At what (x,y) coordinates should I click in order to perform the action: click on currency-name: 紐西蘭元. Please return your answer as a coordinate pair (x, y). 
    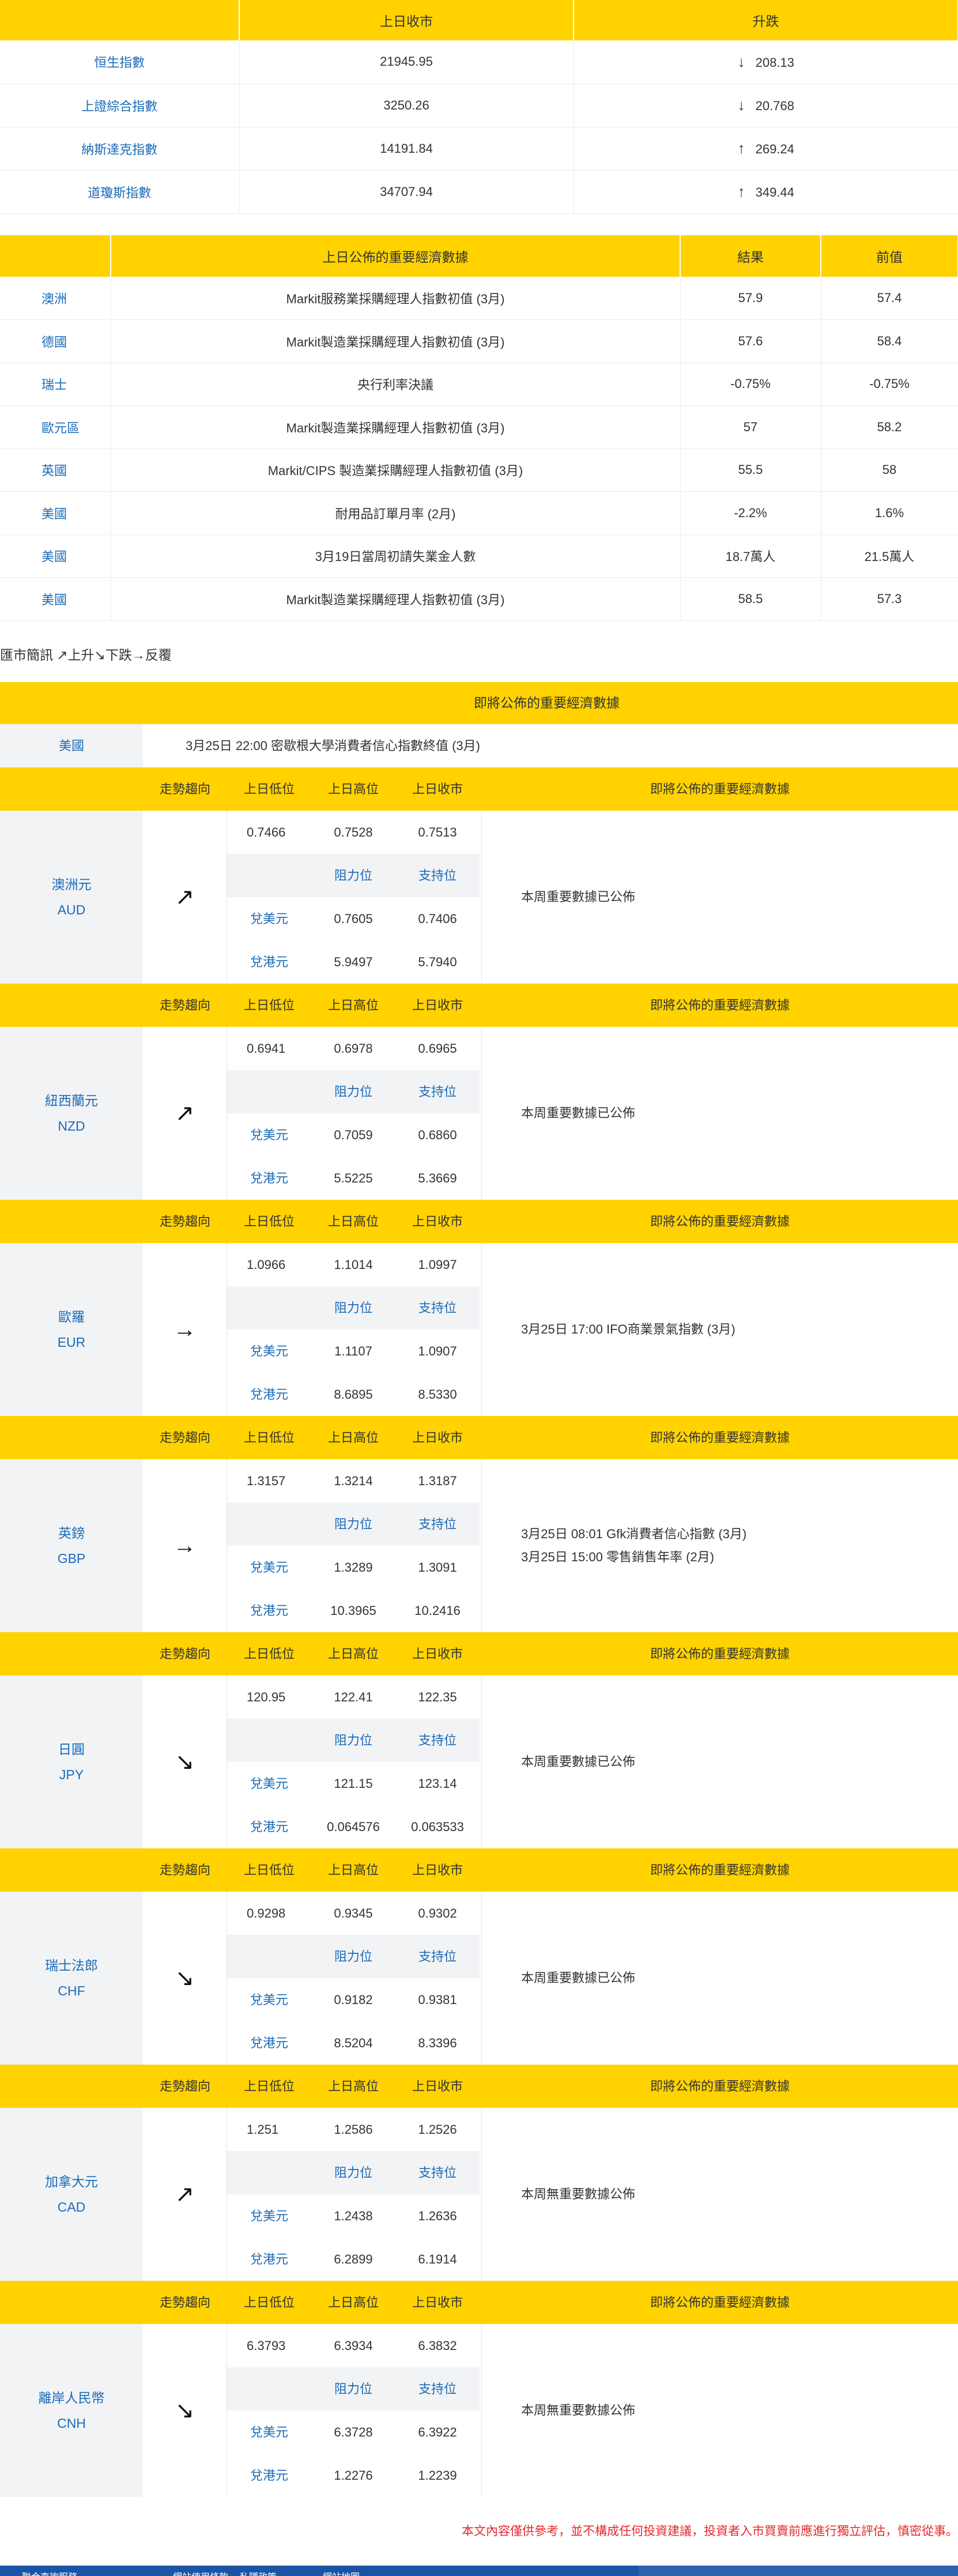
    Looking at the image, I should click on (71, 1100).